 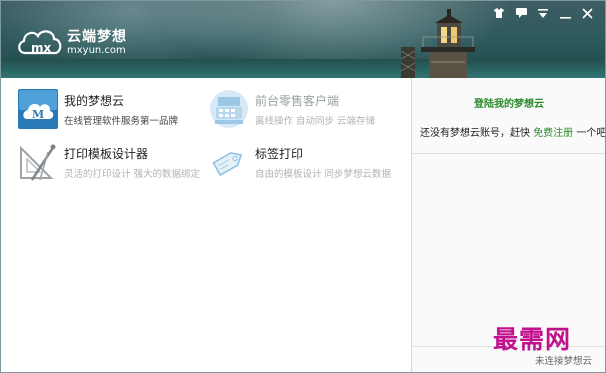 I want to click on drafting-tools-icon, so click(x=38, y=162).